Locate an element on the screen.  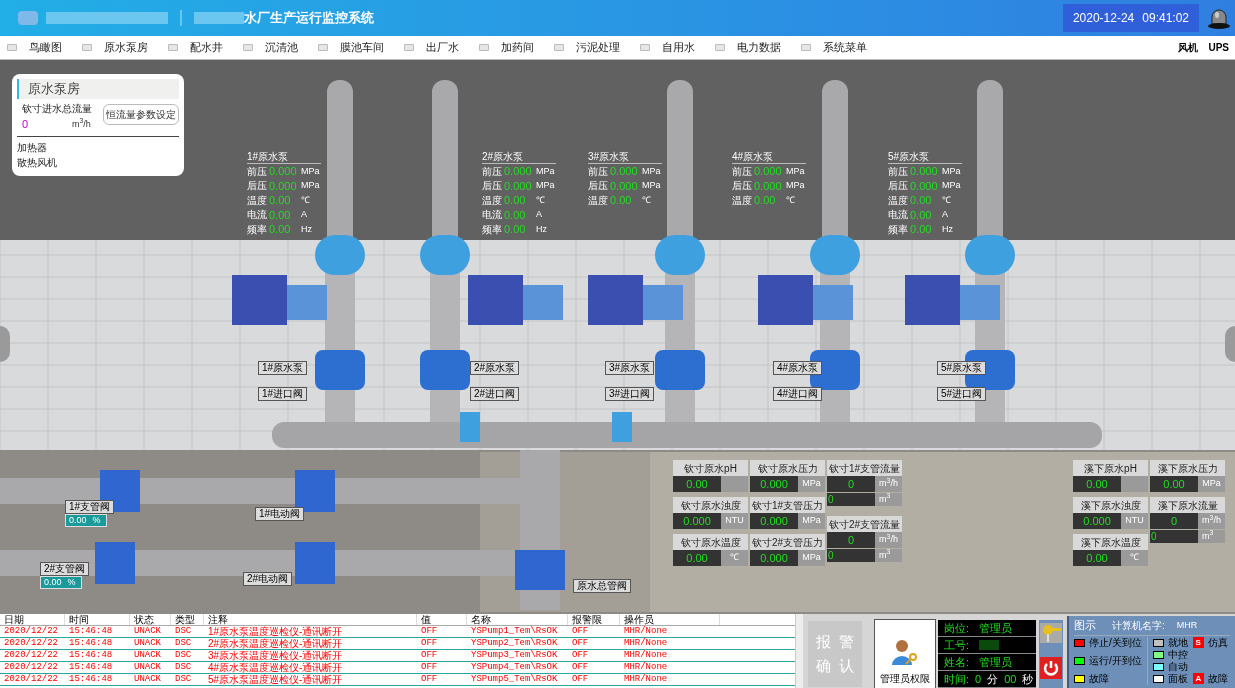
field-label: 秒 is located at coordinates (1028, 679).